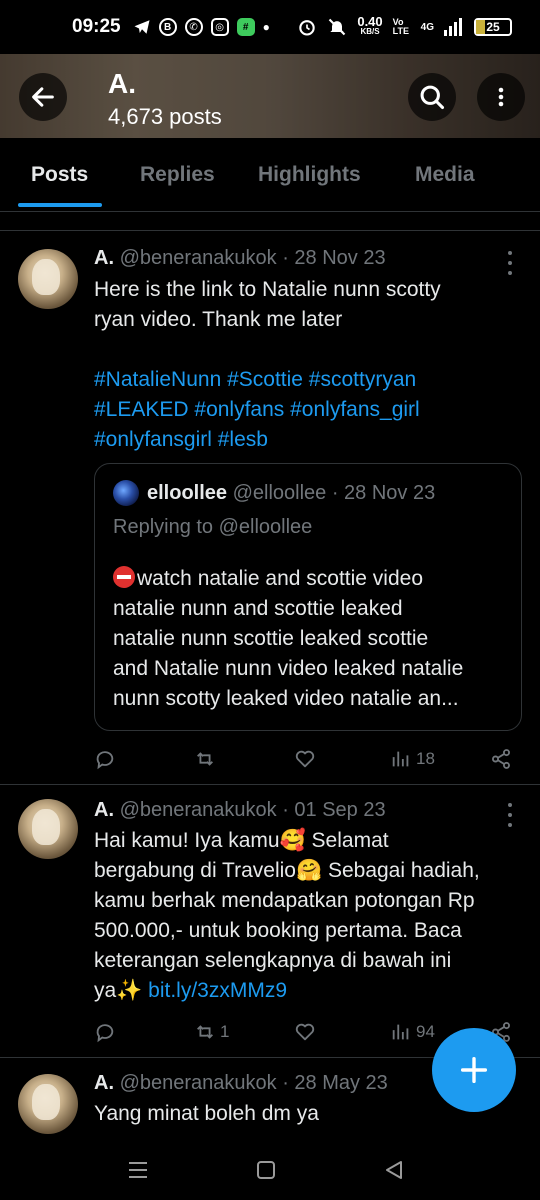  Describe the element at coordinates (124, 577) in the screenshot. I see `no-entry-icon` at that location.